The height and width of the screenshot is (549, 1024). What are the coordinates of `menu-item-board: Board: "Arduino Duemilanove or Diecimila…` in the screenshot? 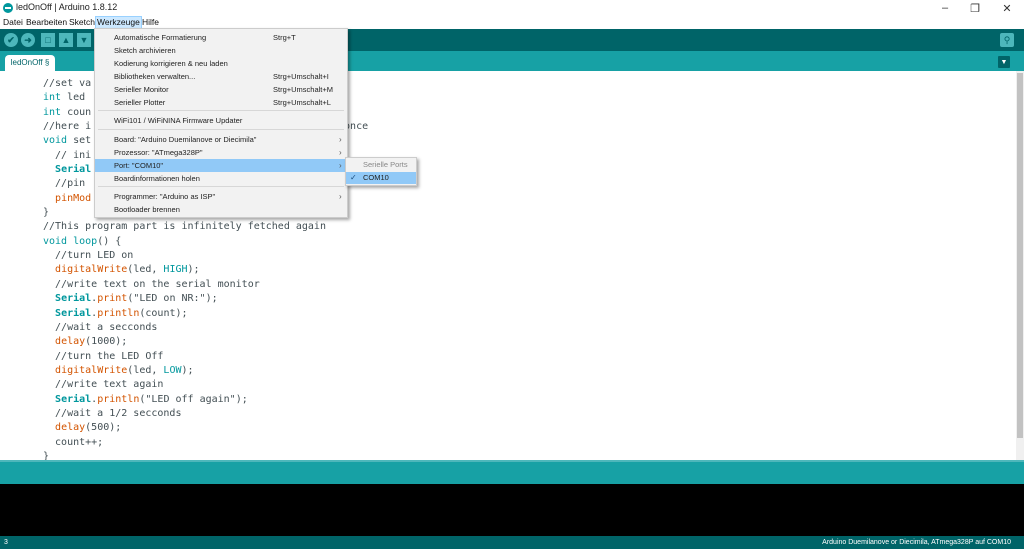 It's located at (221, 139).